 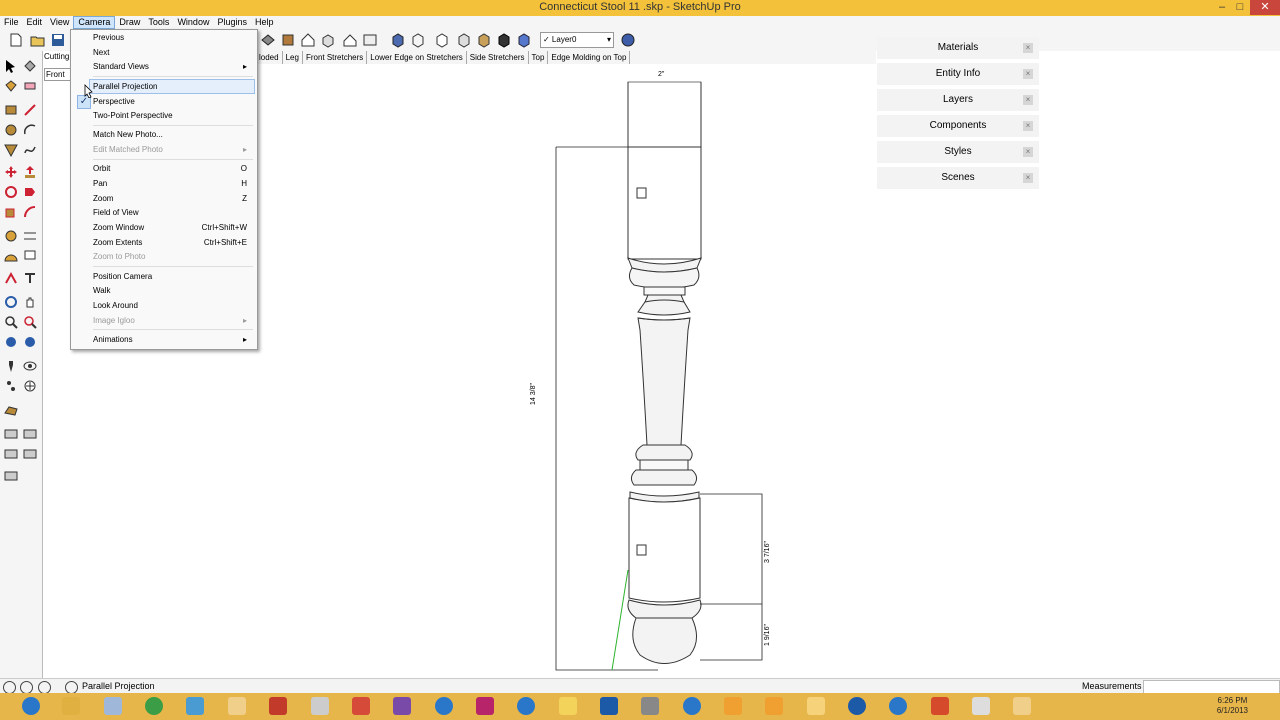 What do you see at coordinates (11, 150) in the screenshot?
I see `polygon-tool-icon` at bounding box center [11, 150].